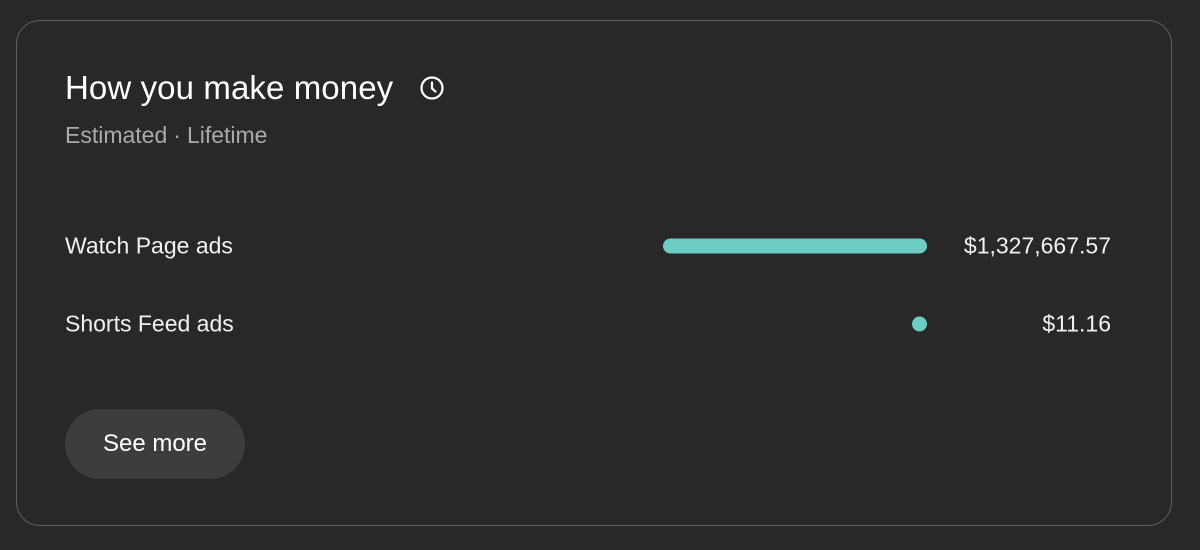  Describe the element at coordinates (588, 246) in the screenshot. I see `revenue-row-watch-page: Watch Page ads $1,327,667.57` at that location.